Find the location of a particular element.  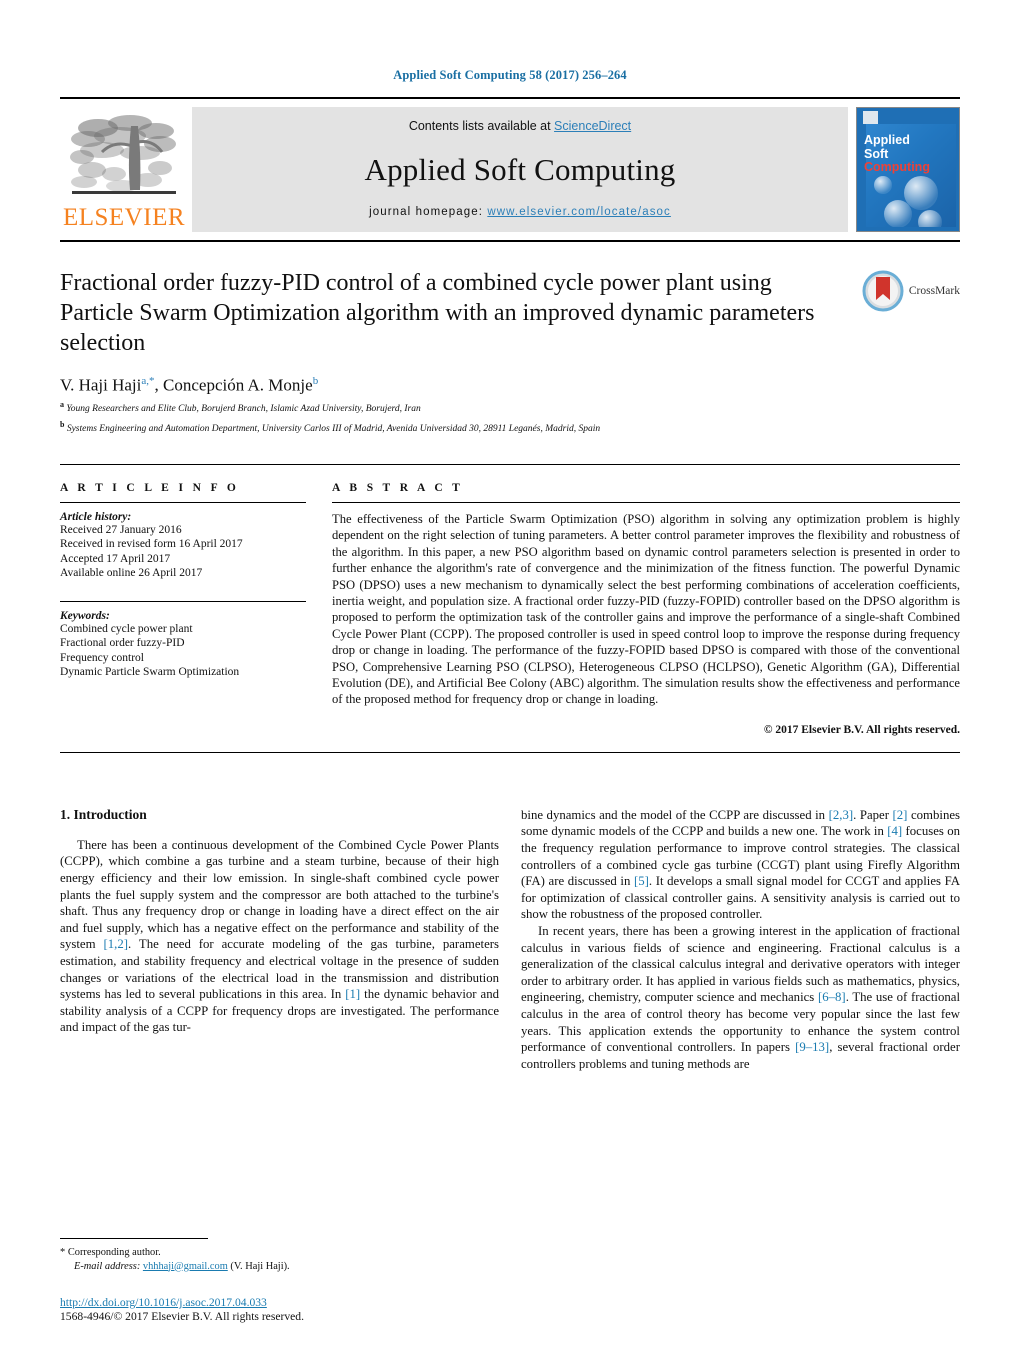

keyword-item: Combined cycle power plant is located at coordinates (126, 628).